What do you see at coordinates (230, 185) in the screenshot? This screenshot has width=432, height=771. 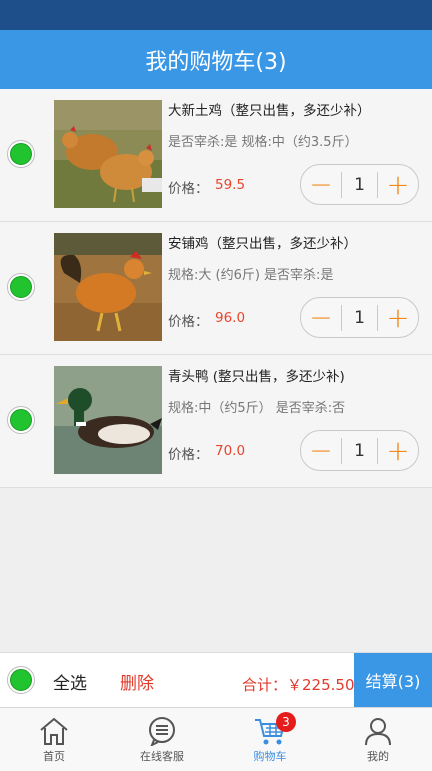 I see `item-price: 59.5` at bounding box center [230, 185].